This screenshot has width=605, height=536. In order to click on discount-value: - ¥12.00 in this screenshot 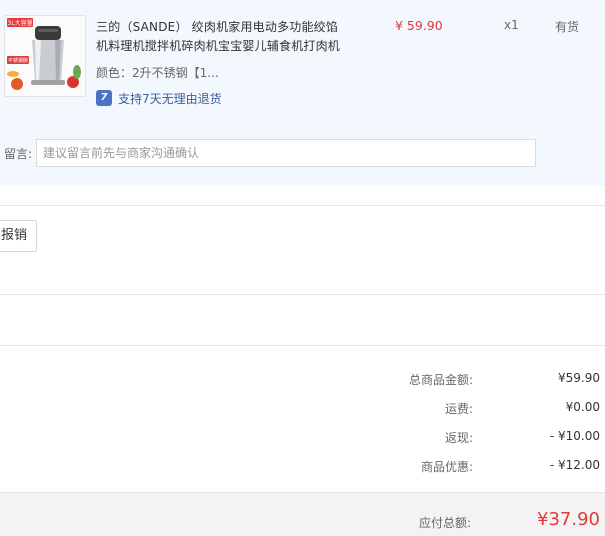, I will do `click(574, 465)`.